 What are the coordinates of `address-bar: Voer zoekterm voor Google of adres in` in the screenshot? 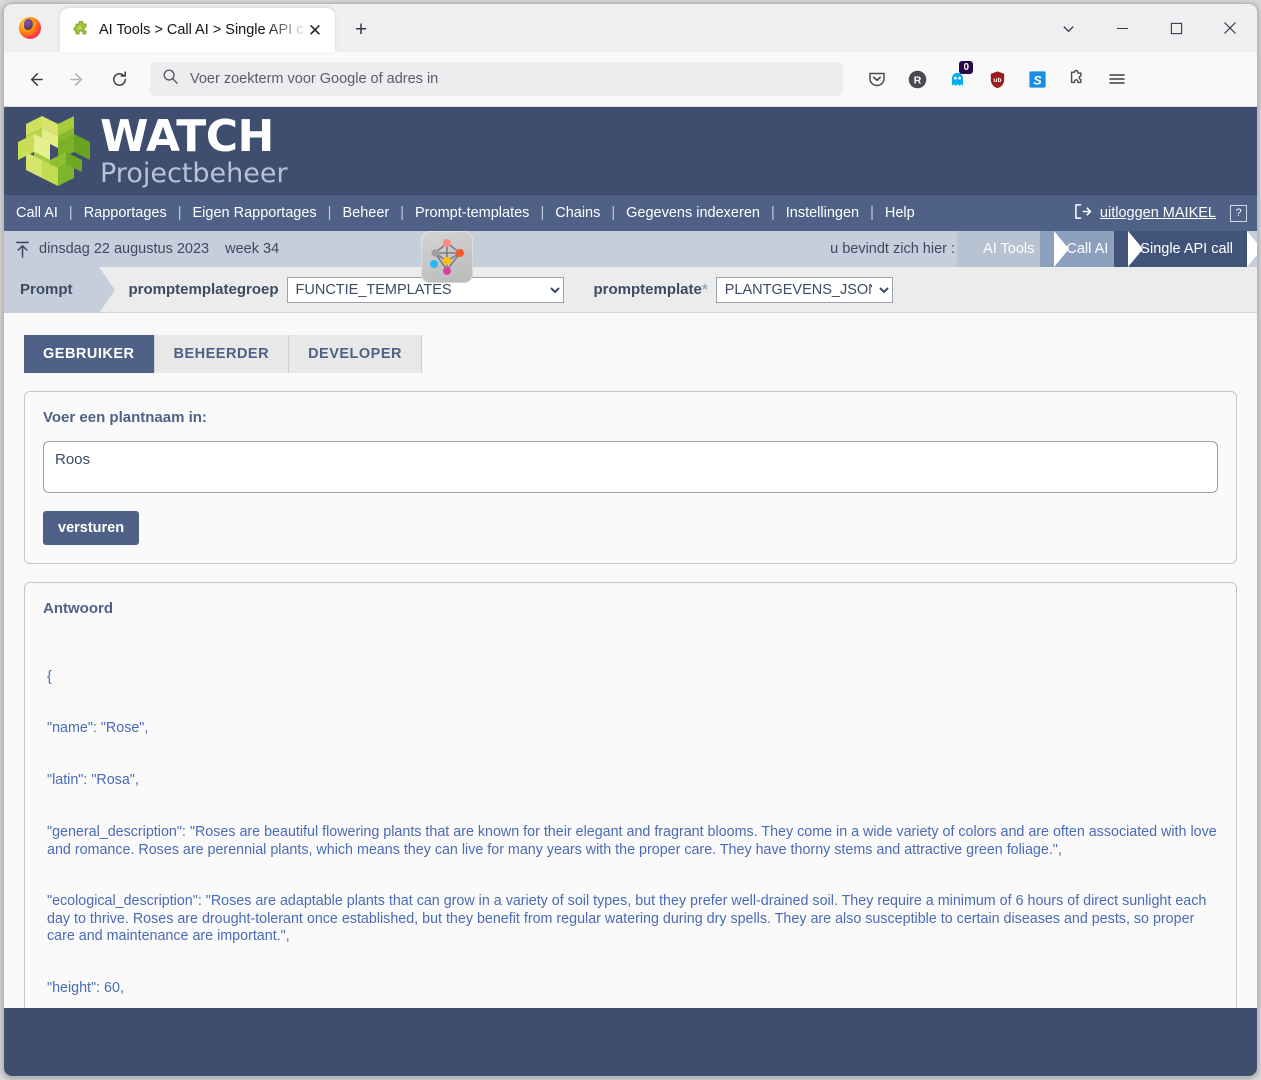 It's located at (496, 79).